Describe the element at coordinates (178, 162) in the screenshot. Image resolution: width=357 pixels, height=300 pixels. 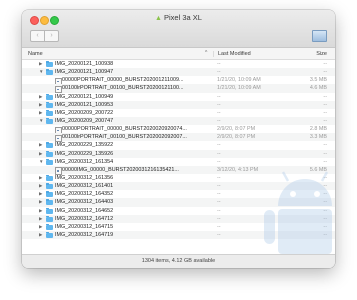
I see `folder-row: ▼ IMG_20200312_161354 -- --` at that location.